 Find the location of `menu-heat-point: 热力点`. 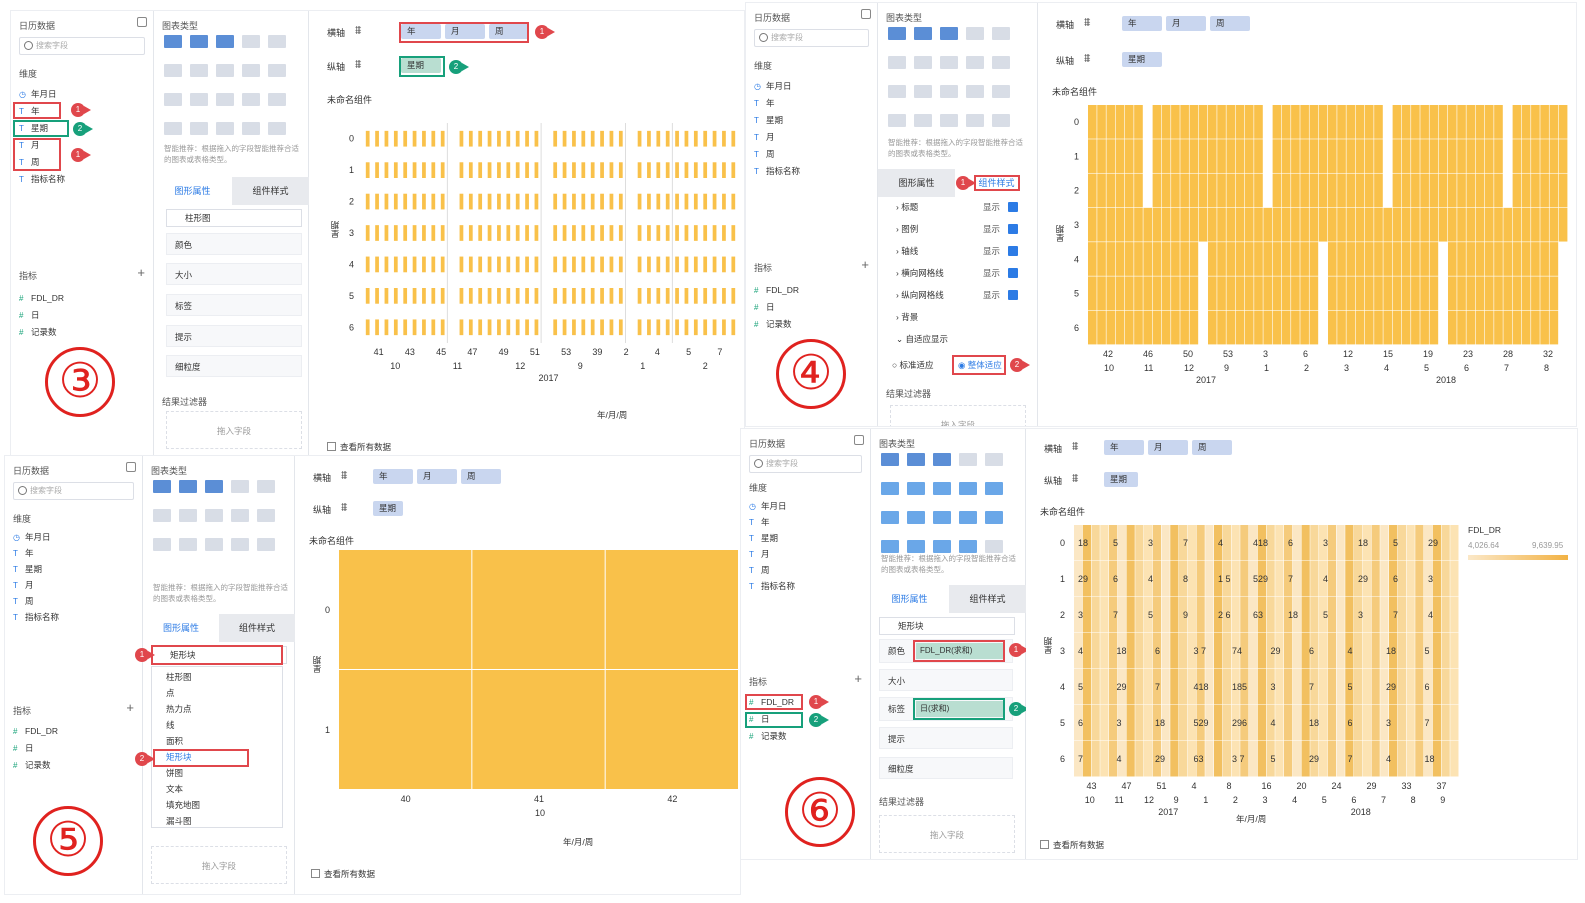

menu-heat-point: 热力点 is located at coordinates (179, 709).